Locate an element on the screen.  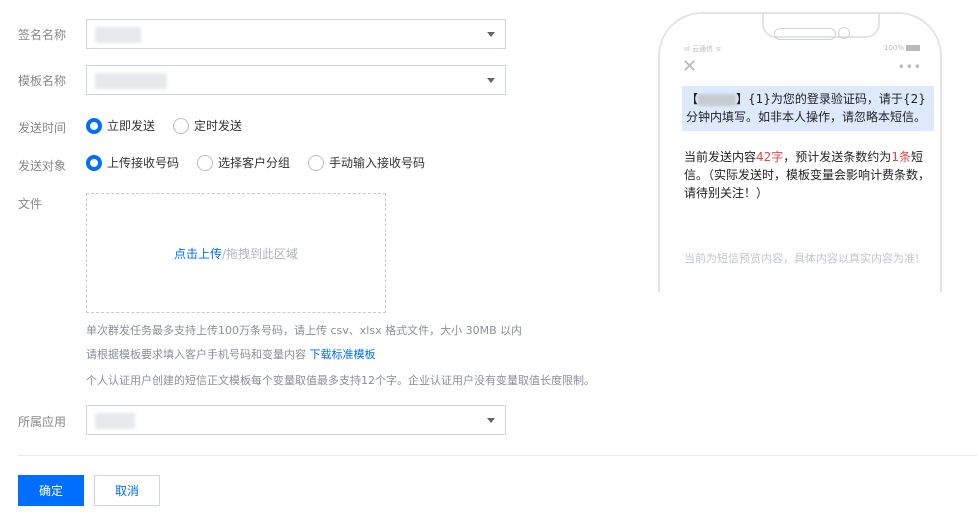
template-label: 模板名称 is located at coordinates (42, 81).